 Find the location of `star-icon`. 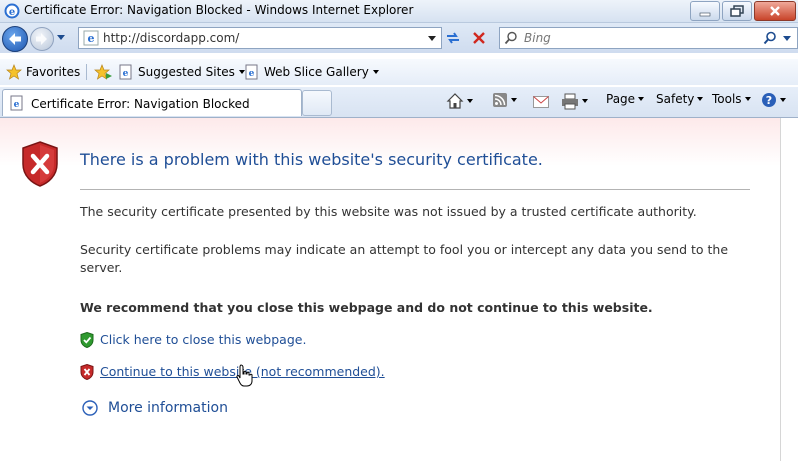

star-icon is located at coordinates (14, 72).